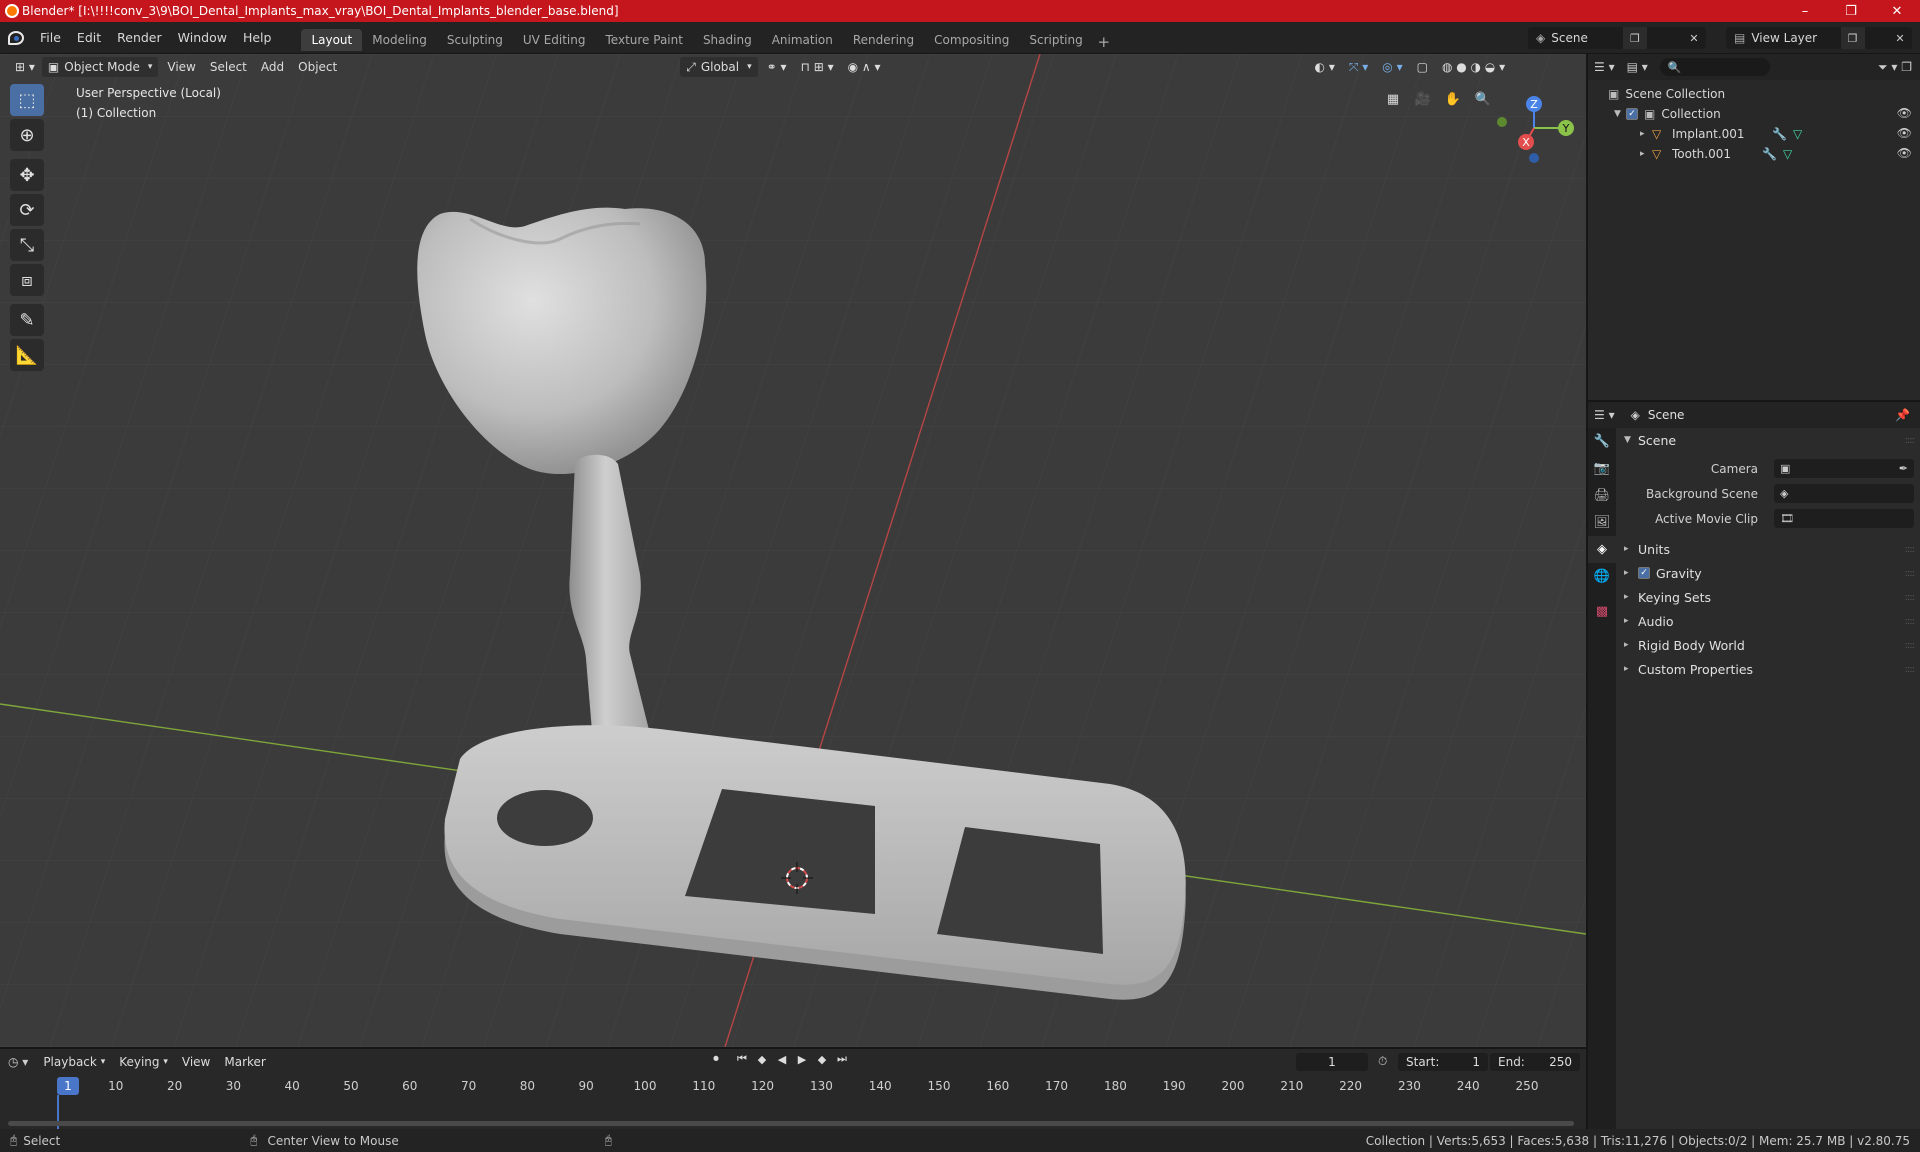 This screenshot has height=1152, width=1920. I want to click on delete-scene-icon: ✕, so click(1694, 38).